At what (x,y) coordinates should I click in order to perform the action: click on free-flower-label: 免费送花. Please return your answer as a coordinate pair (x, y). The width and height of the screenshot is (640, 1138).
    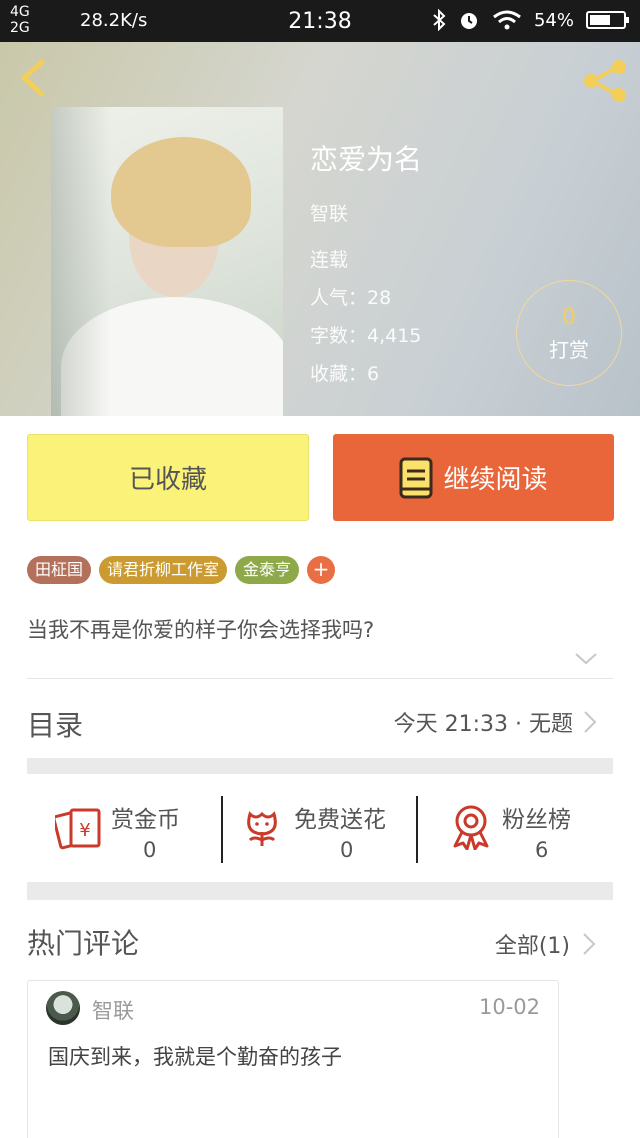
    Looking at the image, I should click on (340, 820).